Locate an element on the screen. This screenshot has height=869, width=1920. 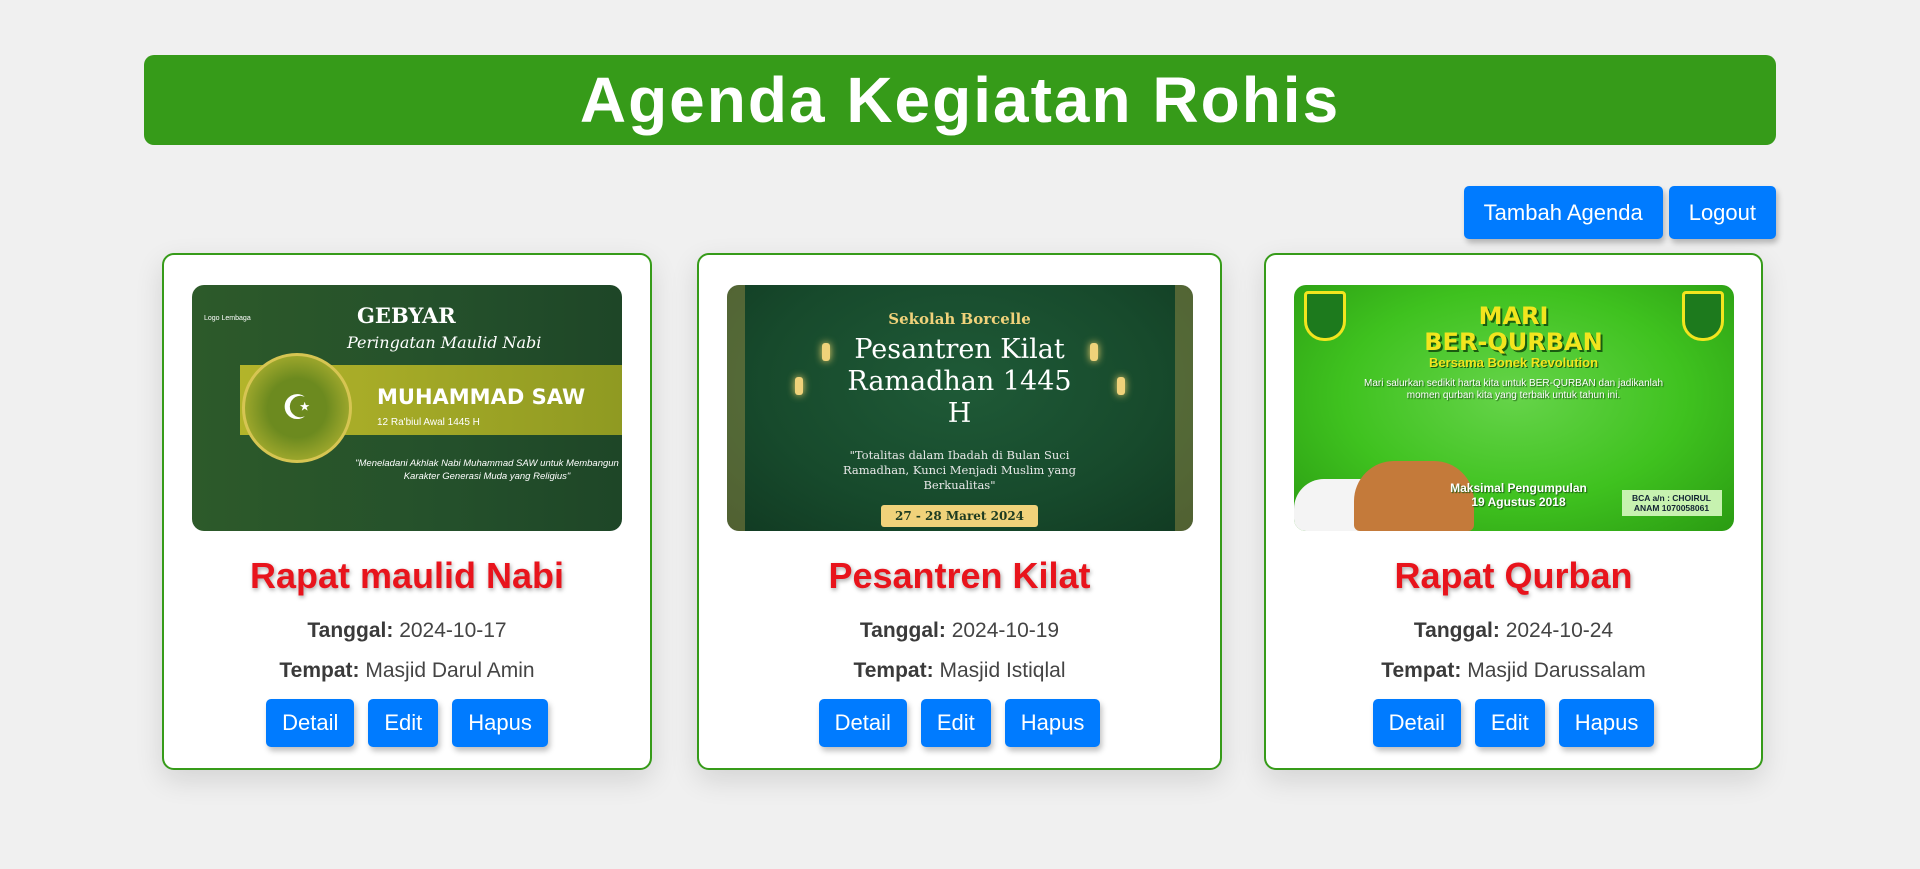
agenda-place: Tempat: Masjid Istiqlal is located at coordinates (959, 671).